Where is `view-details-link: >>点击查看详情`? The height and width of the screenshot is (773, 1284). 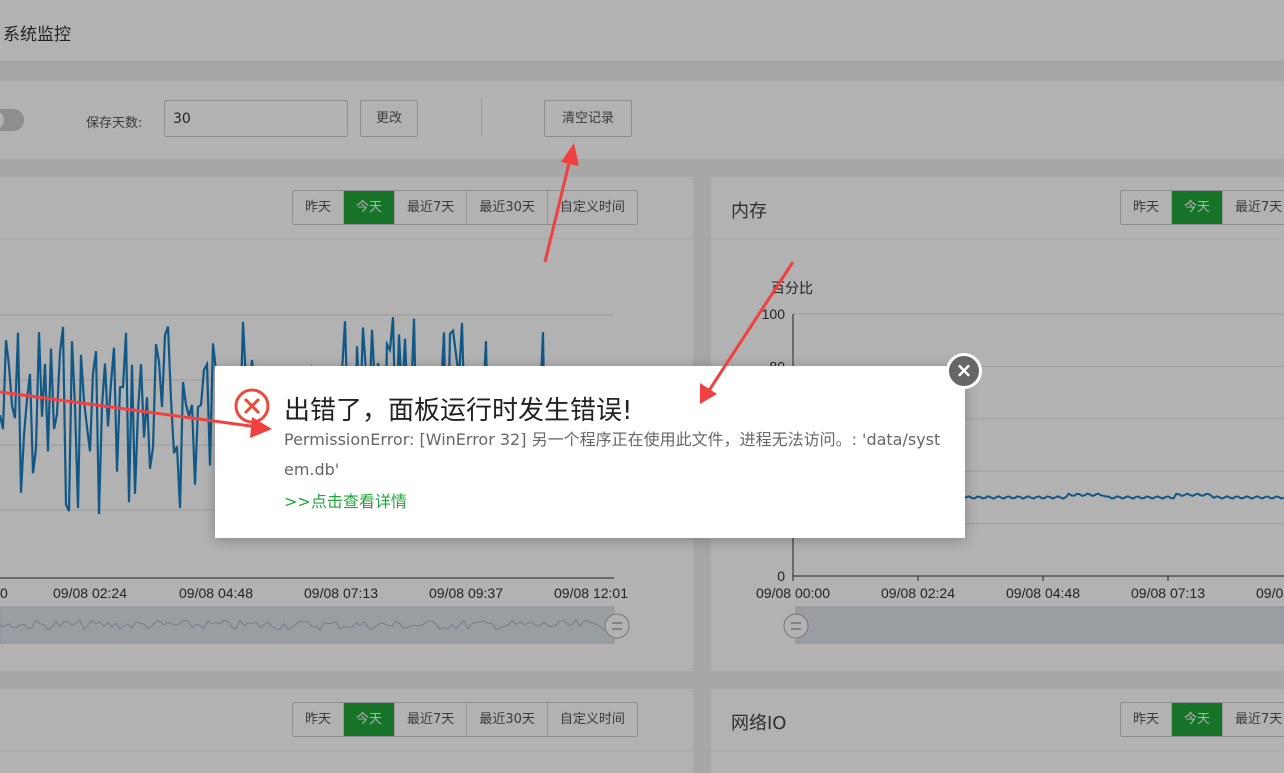
view-details-link: >>点击查看详情 is located at coordinates (345, 500).